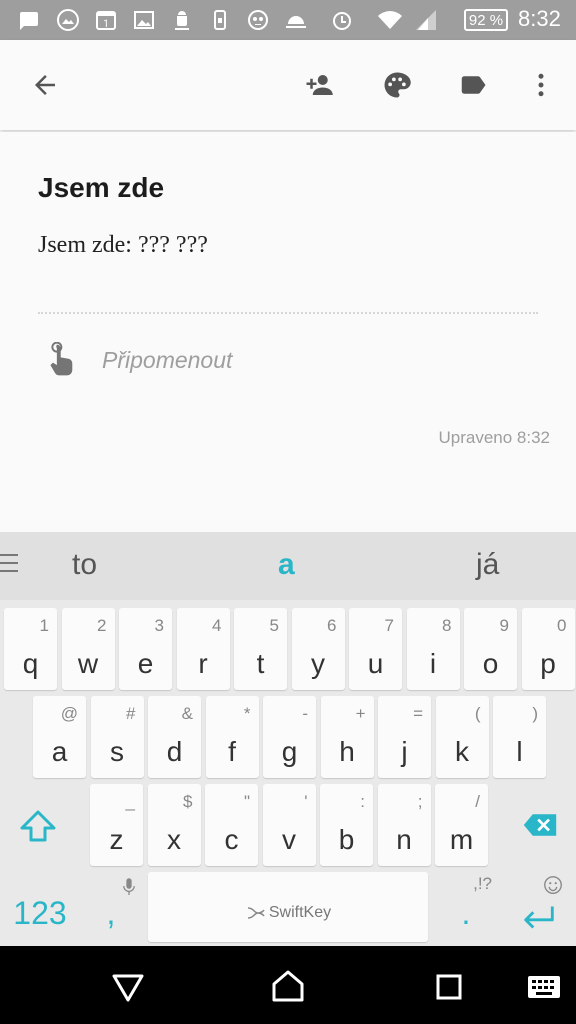 This screenshot has width=576, height=1024. I want to click on key-label: d, so click(174, 751).